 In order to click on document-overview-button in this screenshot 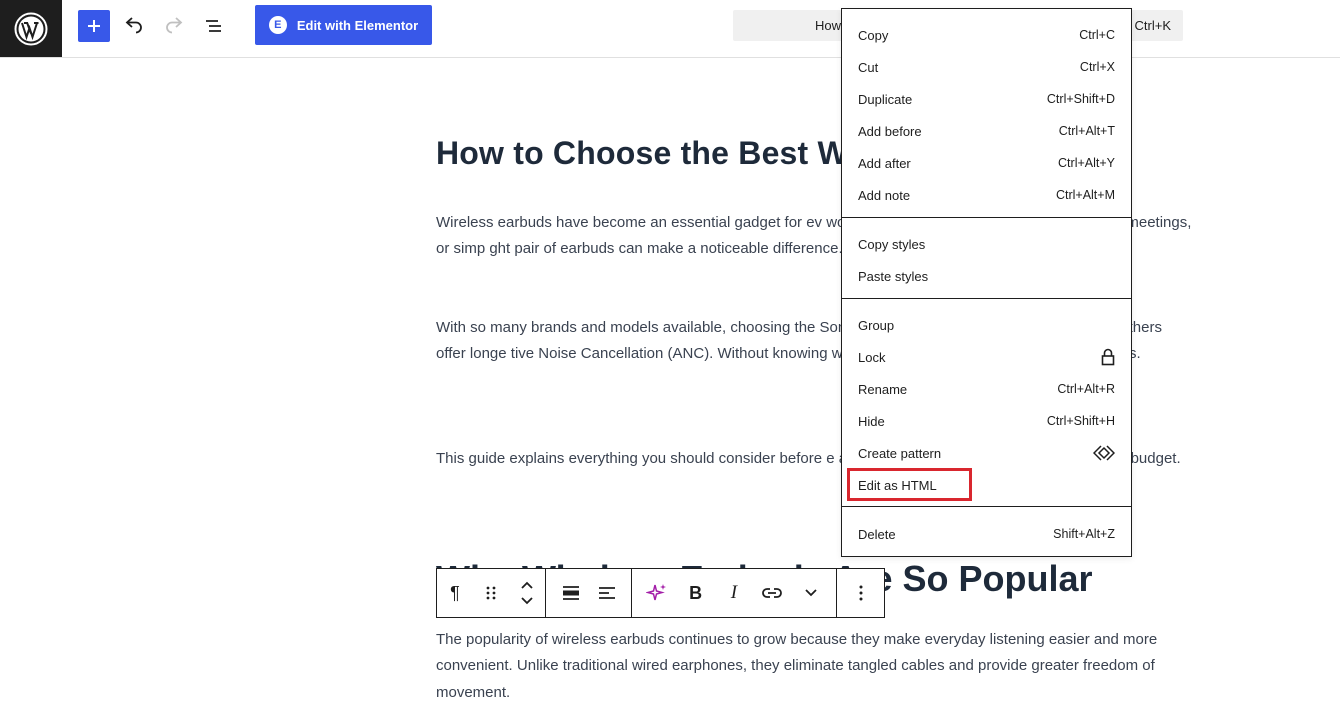, I will do `click(214, 26)`.